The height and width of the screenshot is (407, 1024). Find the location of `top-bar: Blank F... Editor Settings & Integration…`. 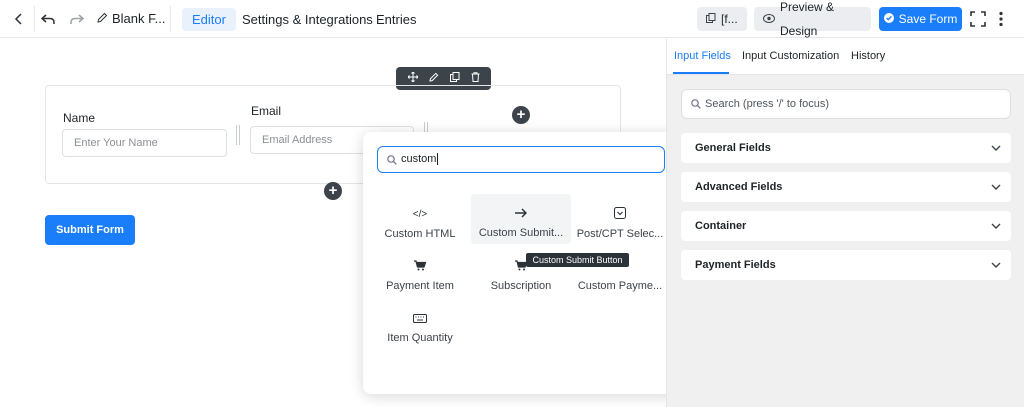

top-bar: Blank F... Editor Settings & Integration… is located at coordinates (512, 19).